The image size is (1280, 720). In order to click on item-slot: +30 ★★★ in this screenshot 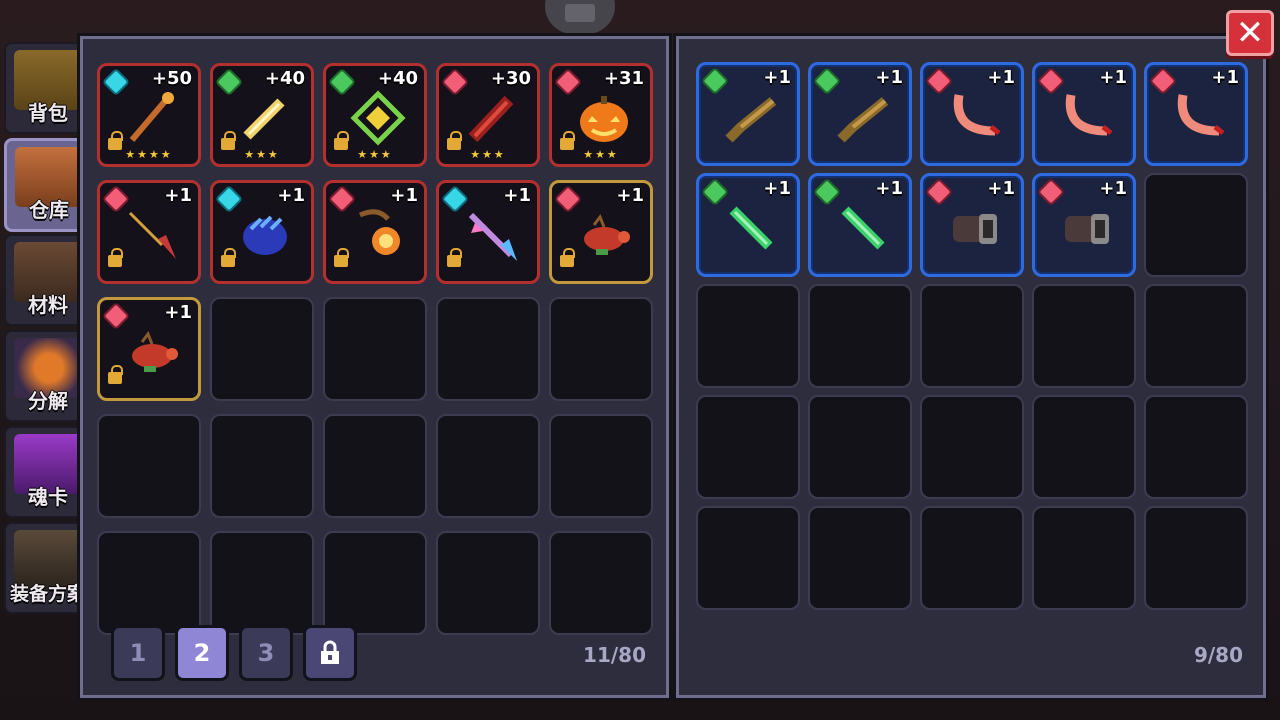, I will do `click(488, 115)`.